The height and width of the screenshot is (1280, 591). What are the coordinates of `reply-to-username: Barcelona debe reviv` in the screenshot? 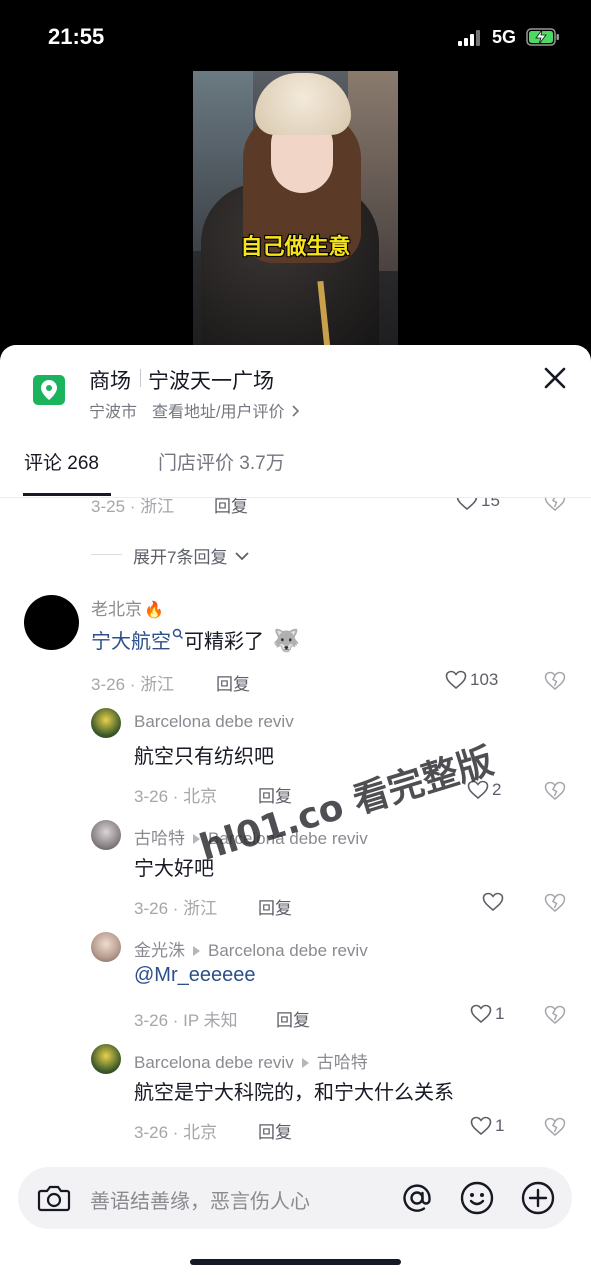 It's located at (288, 950).